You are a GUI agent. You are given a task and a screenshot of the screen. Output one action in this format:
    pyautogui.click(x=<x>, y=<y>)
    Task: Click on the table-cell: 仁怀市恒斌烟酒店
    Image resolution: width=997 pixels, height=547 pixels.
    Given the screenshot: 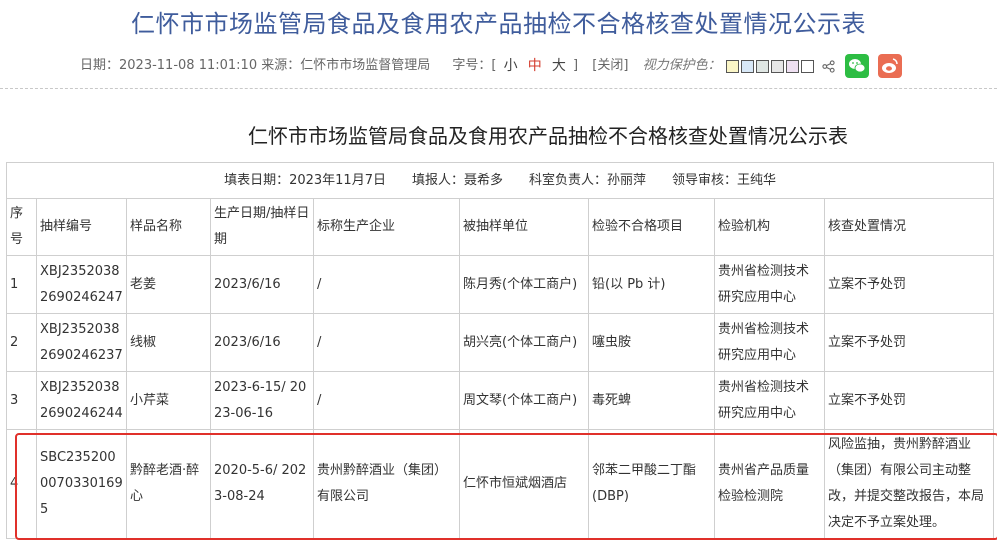 What is the action you would take?
    pyautogui.click(x=524, y=484)
    